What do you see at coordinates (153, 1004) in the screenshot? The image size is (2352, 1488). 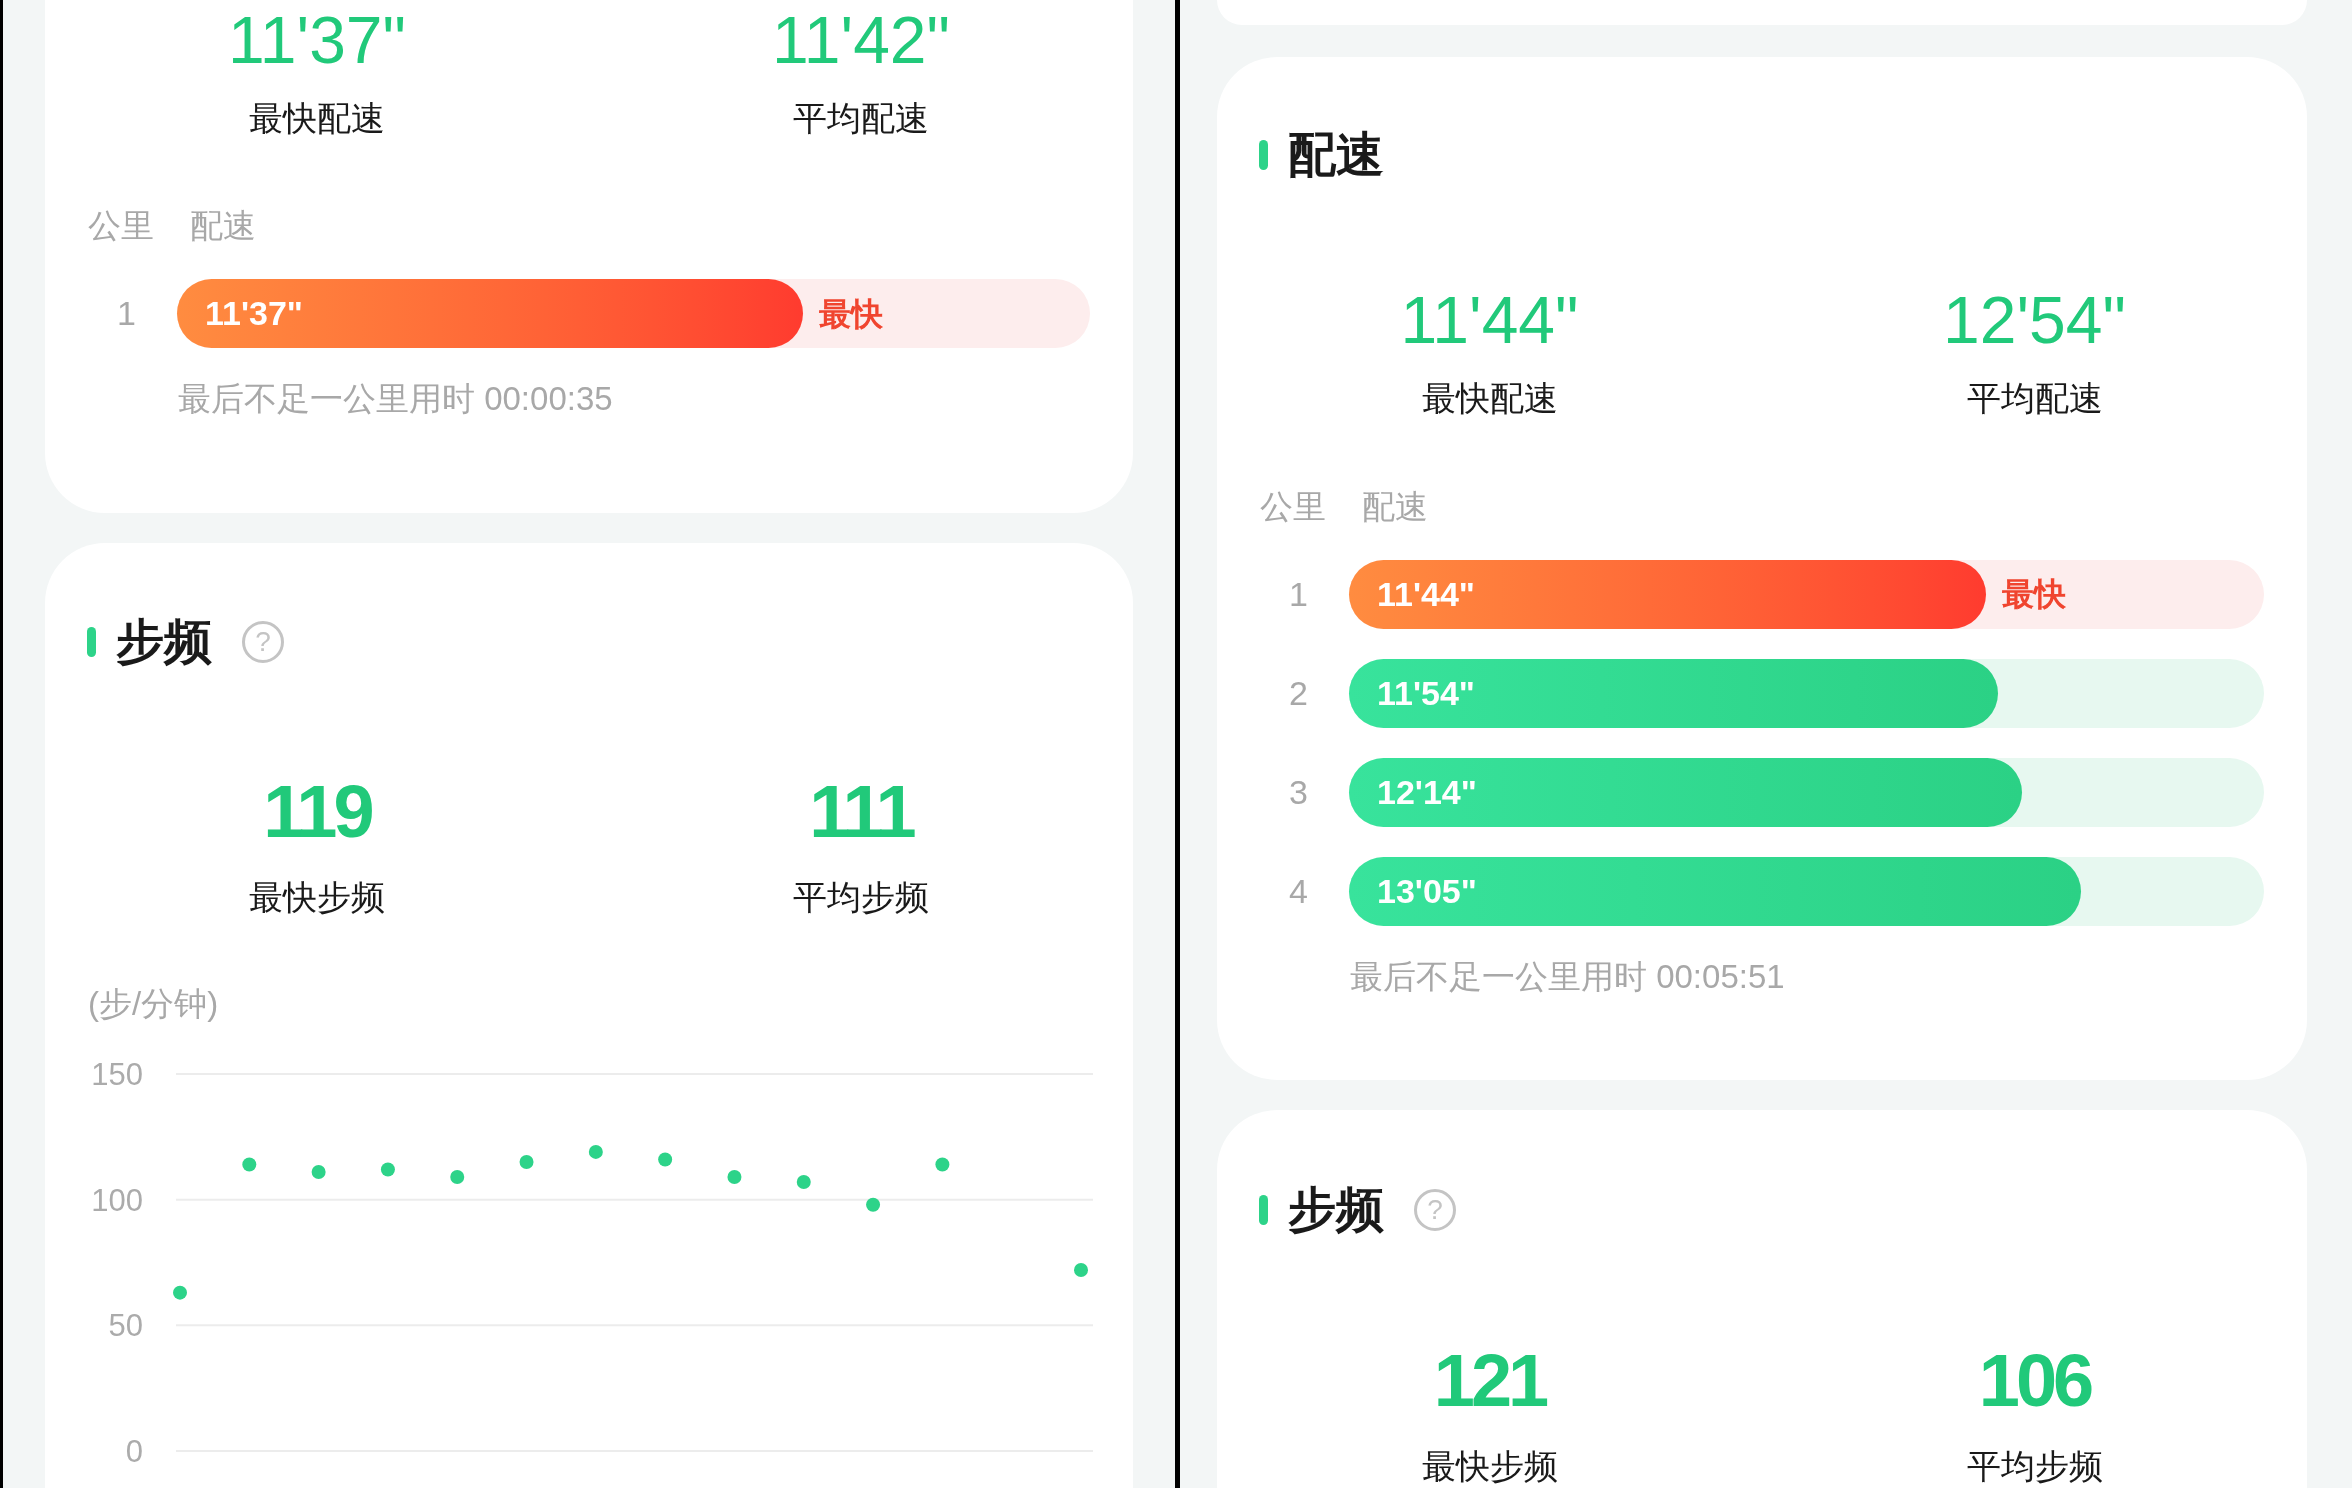 I see `axis-unit: (步/分钟)` at bounding box center [153, 1004].